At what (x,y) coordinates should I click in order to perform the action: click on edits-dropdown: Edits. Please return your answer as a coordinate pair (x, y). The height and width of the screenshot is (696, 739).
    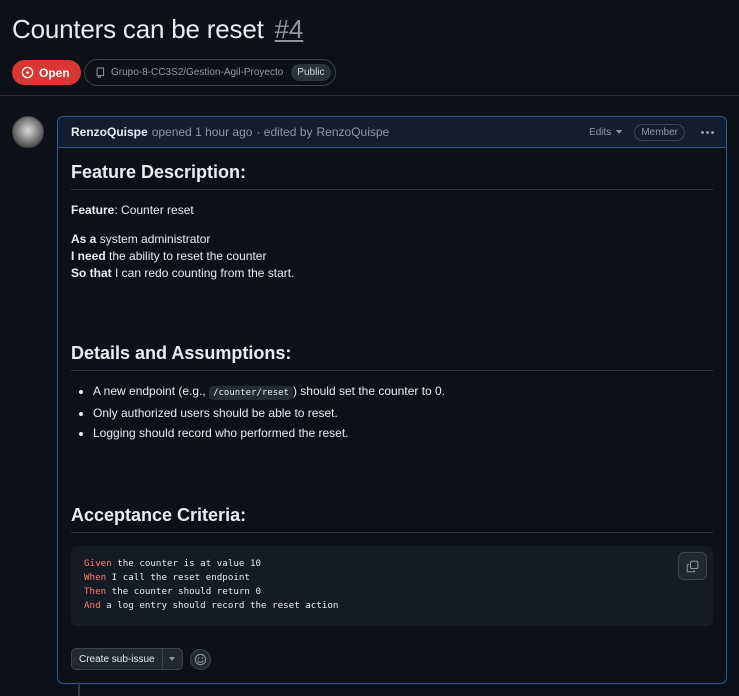
    Looking at the image, I should click on (606, 132).